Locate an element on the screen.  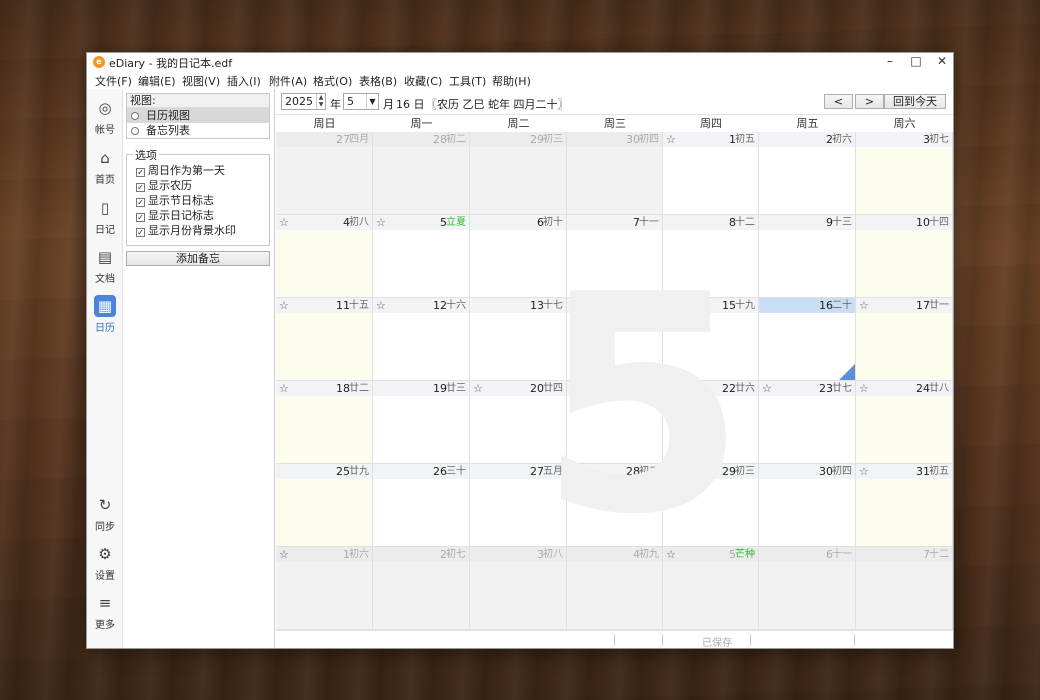
today-button: 回到今天 is located at coordinates (915, 101).